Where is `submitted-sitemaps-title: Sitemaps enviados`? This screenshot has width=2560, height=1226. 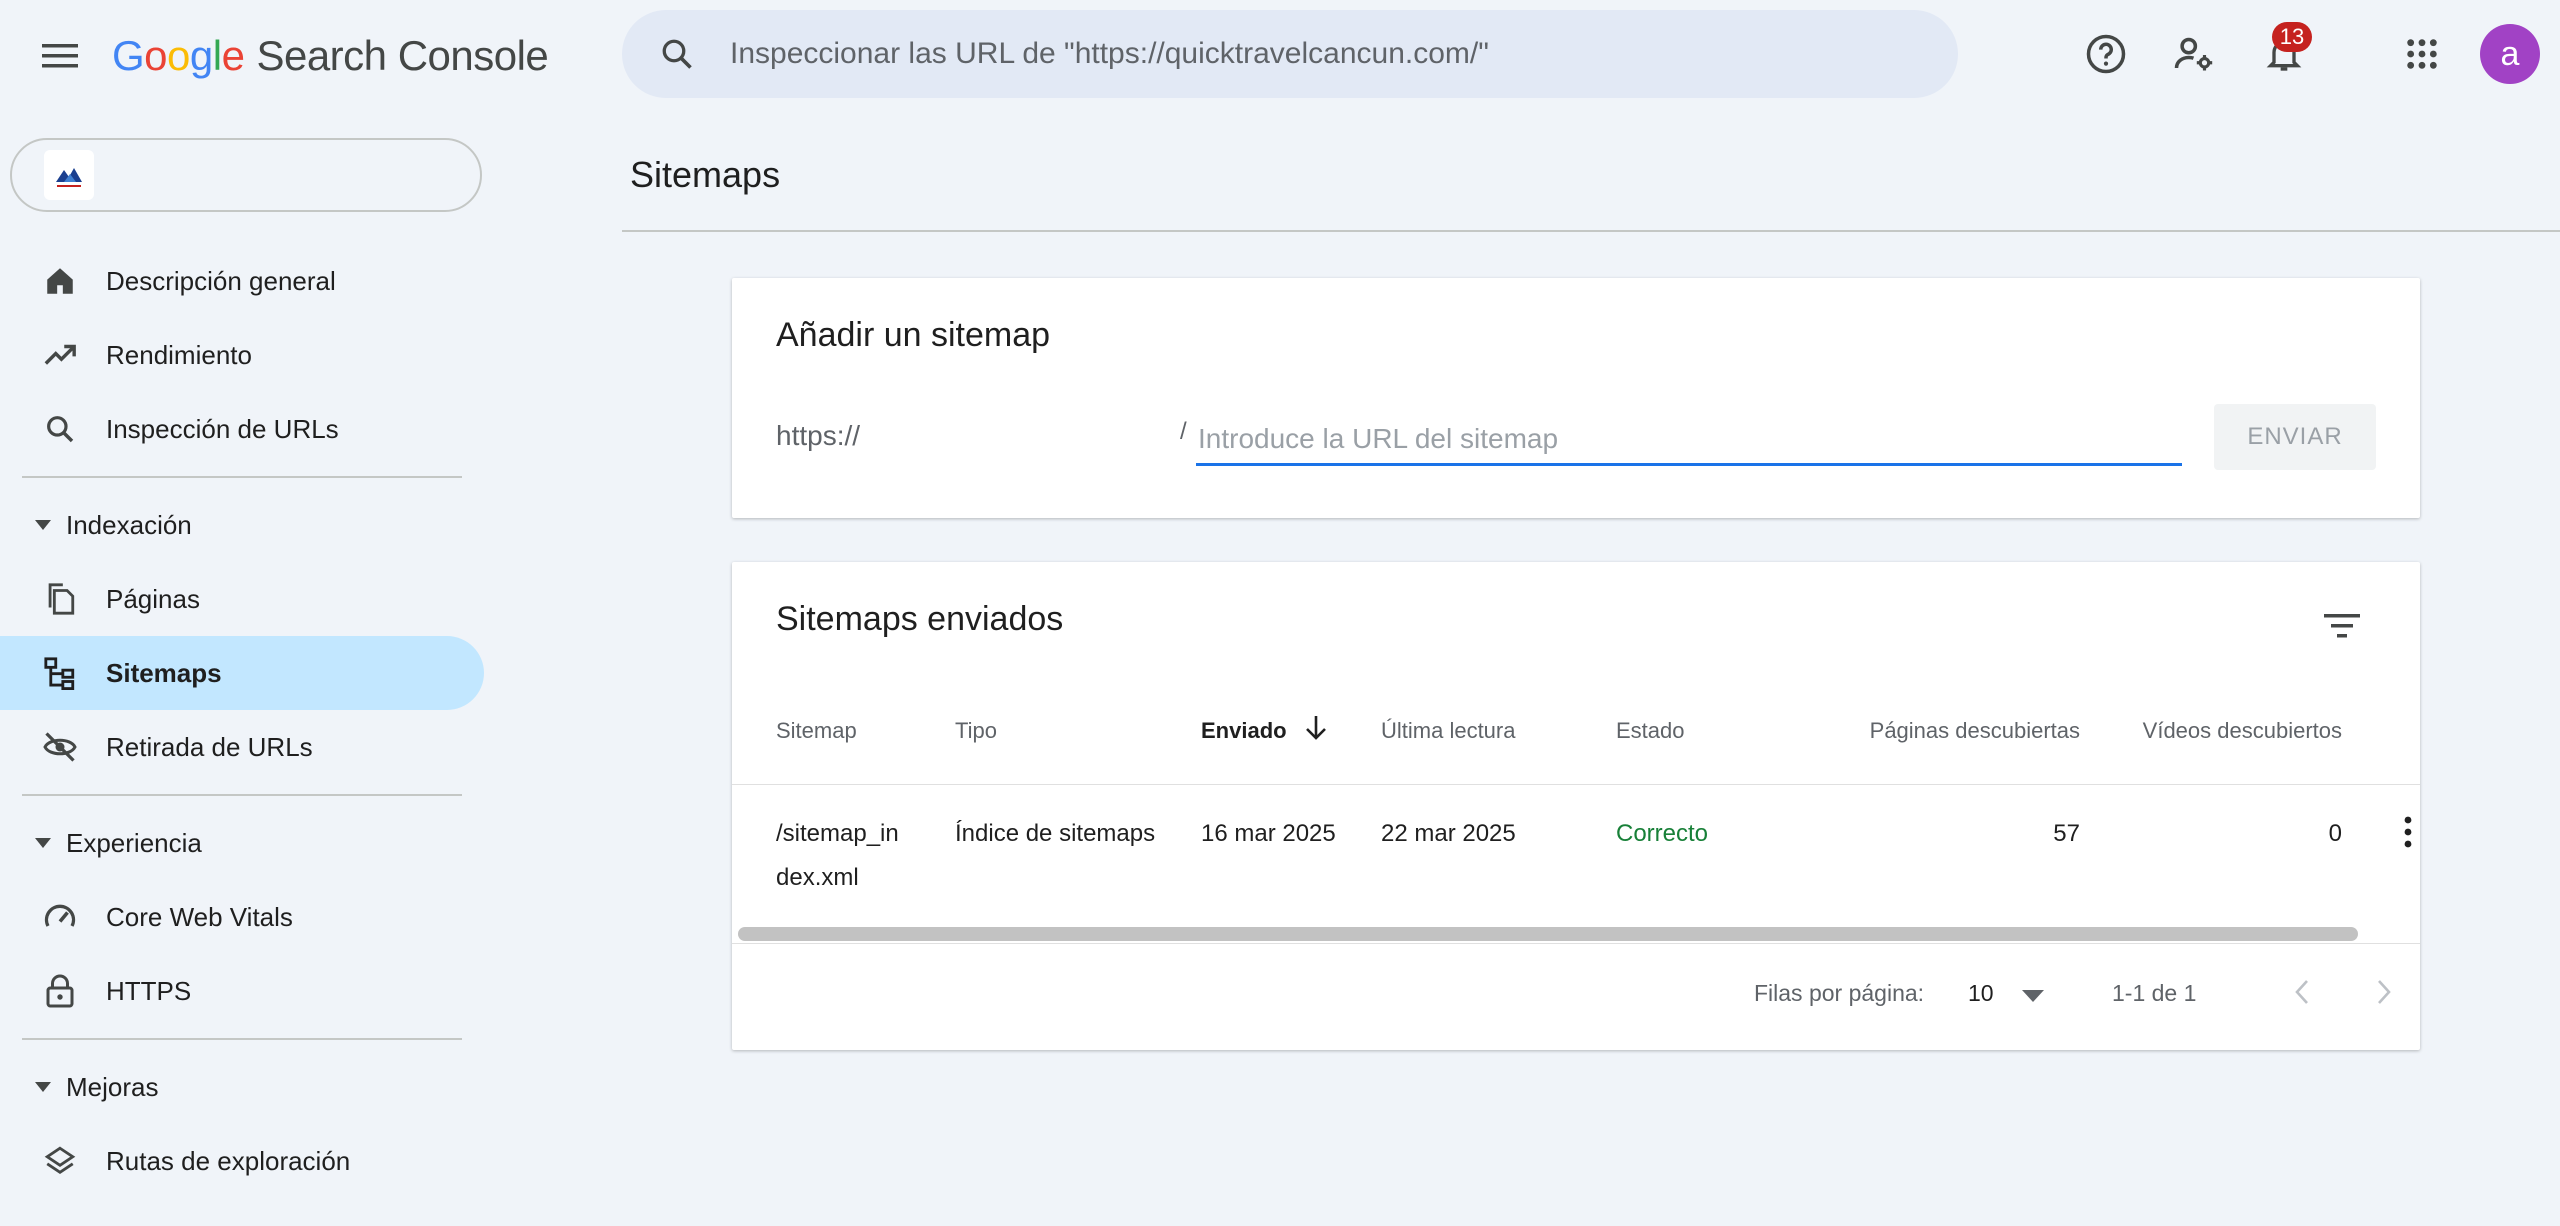 submitted-sitemaps-title: Sitemaps enviados is located at coordinates (920, 619).